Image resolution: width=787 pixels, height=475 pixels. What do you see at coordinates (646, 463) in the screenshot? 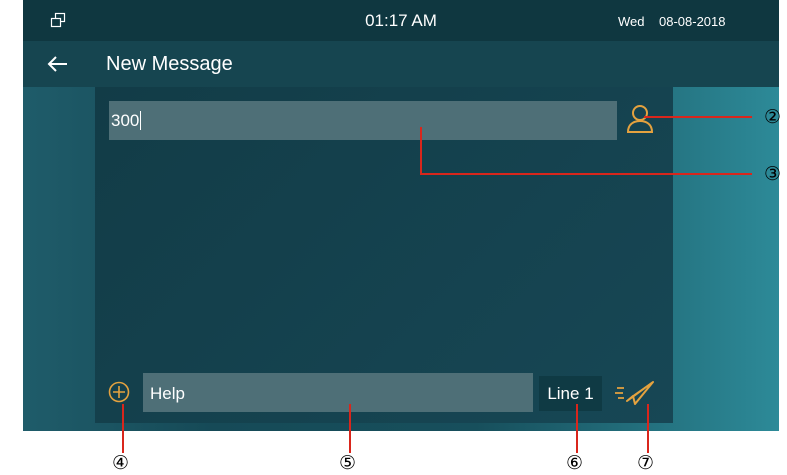
I see `callout-7: ⑦` at bounding box center [646, 463].